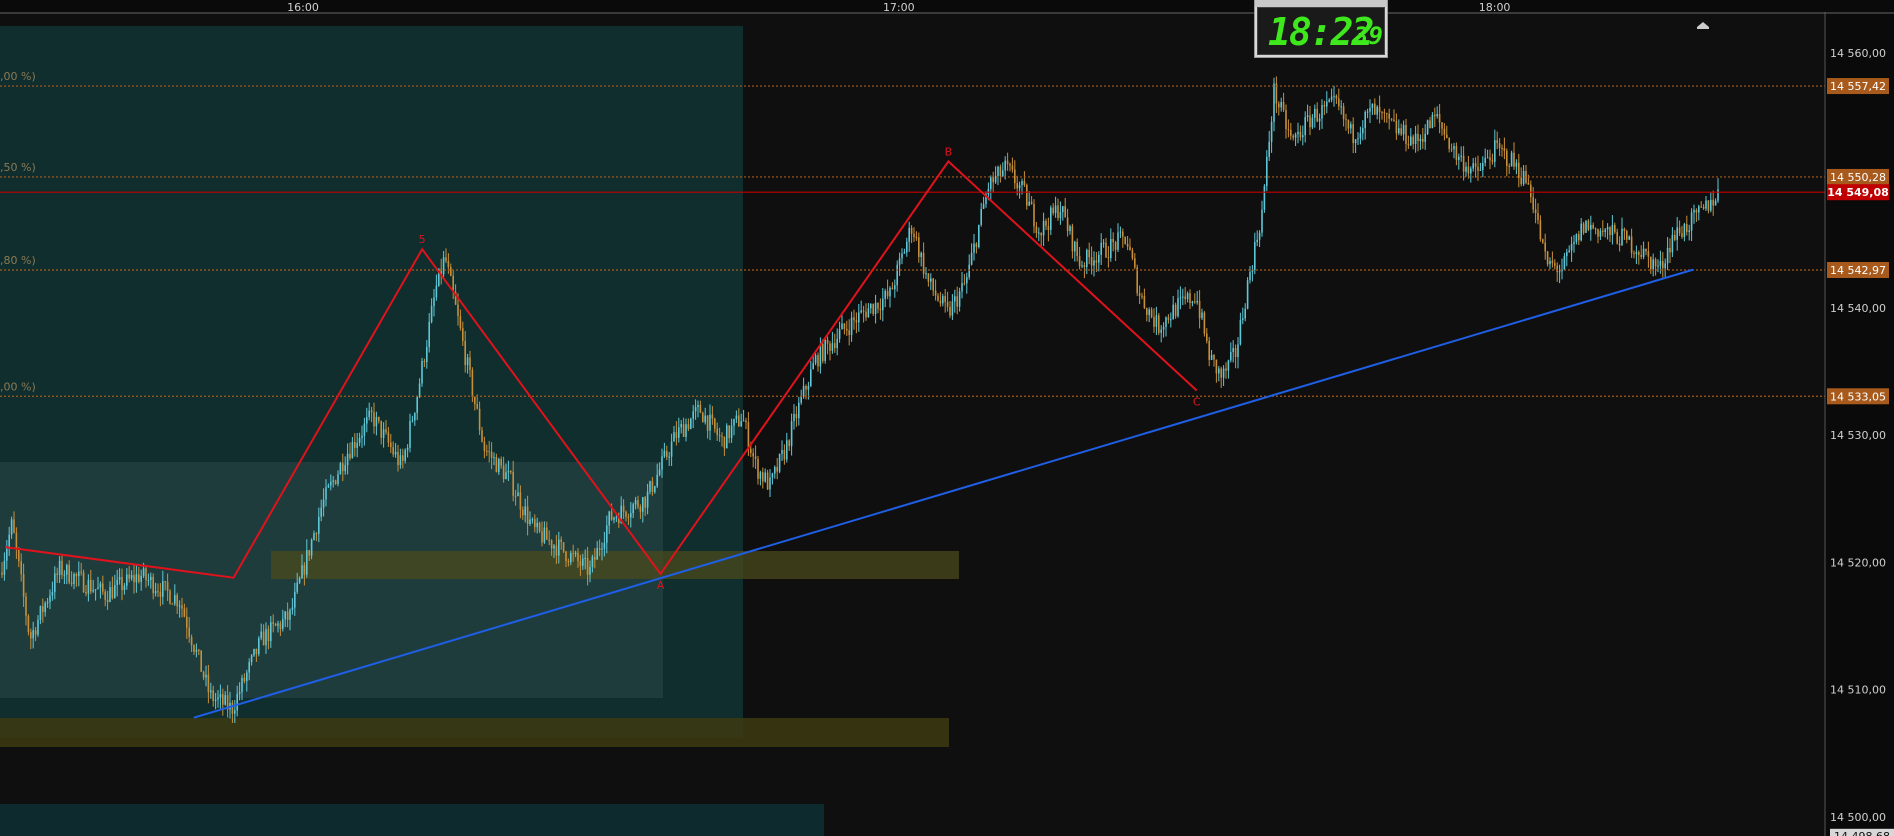 The width and height of the screenshot is (1894, 836). I want to click on clock-titlebar, so click(1321, 3).